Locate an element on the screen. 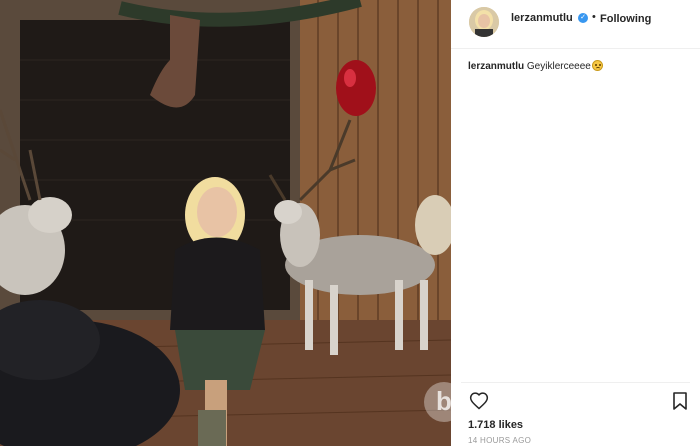  following-button: Following is located at coordinates (625, 19).